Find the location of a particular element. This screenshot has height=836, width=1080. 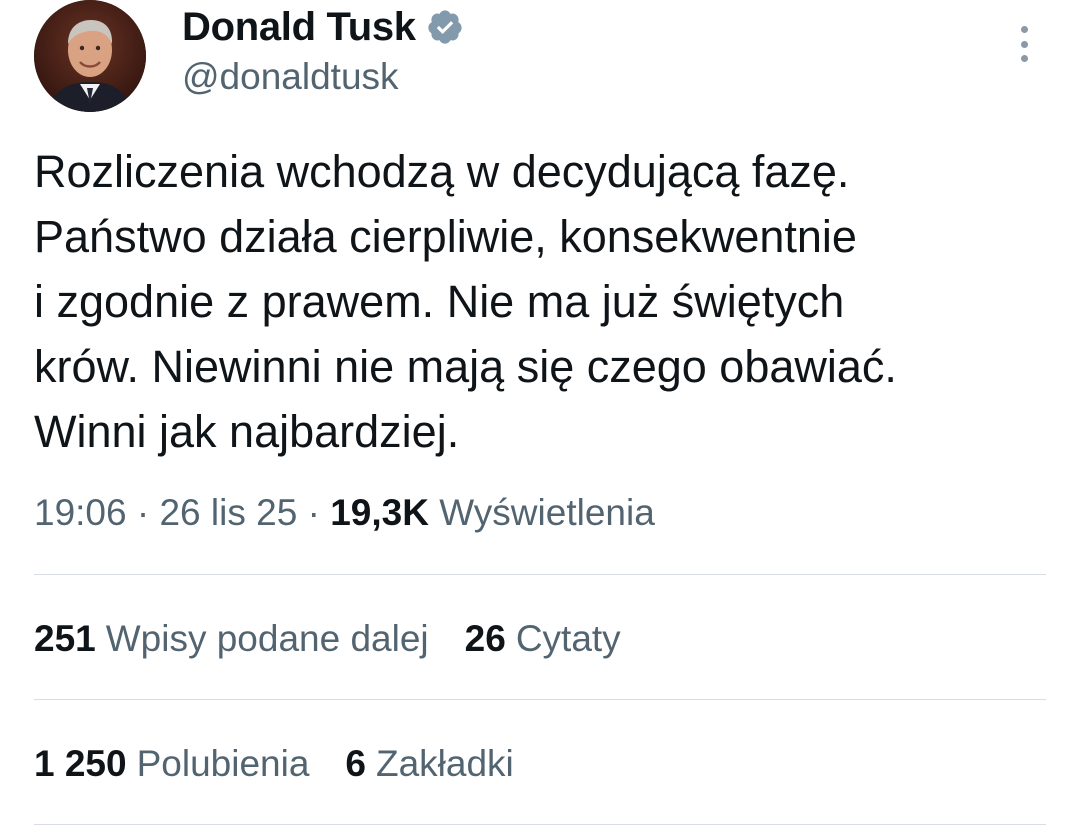

likes-label: Polubienia is located at coordinates (223, 763).